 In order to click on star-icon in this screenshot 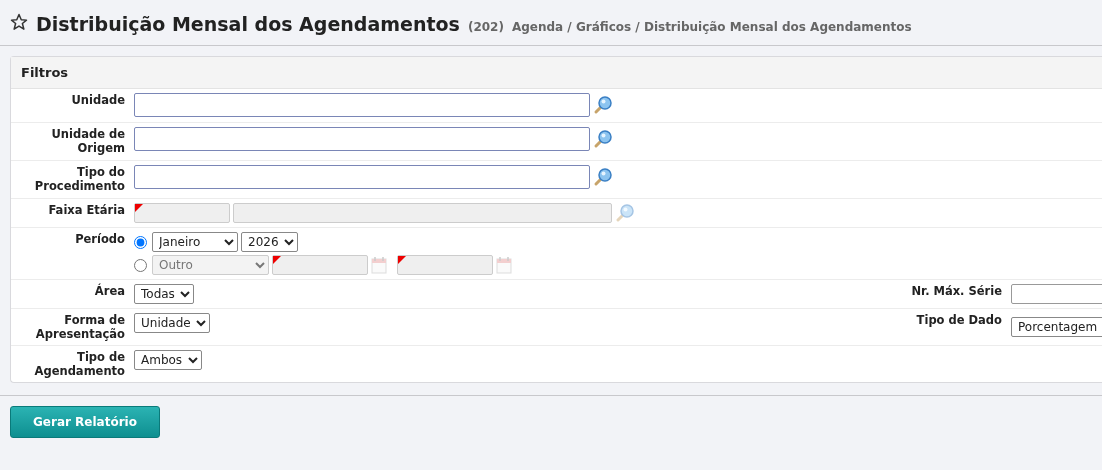, I will do `click(19, 22)`.